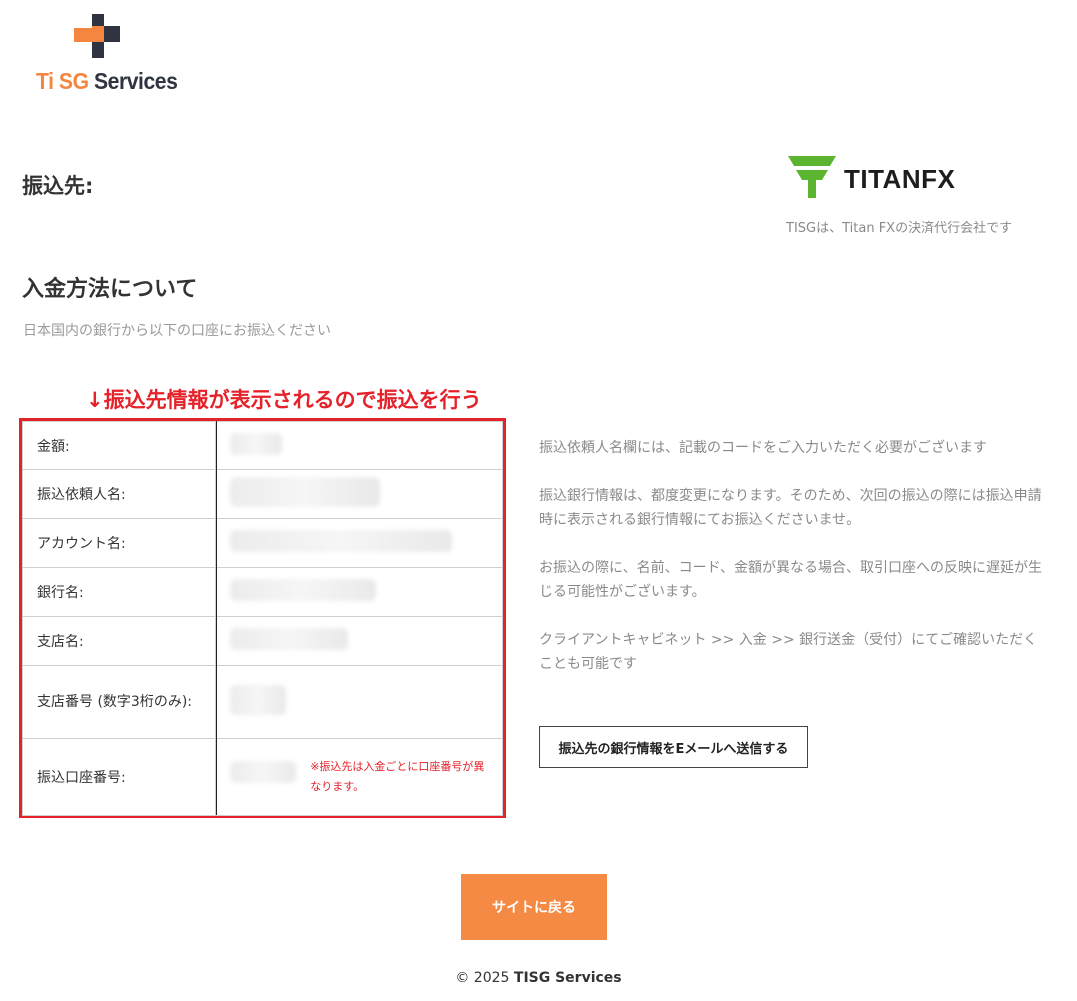  Describe the element at coordinates (359, 592) in the screenshot. I see `row-value-bank-name` at that location.